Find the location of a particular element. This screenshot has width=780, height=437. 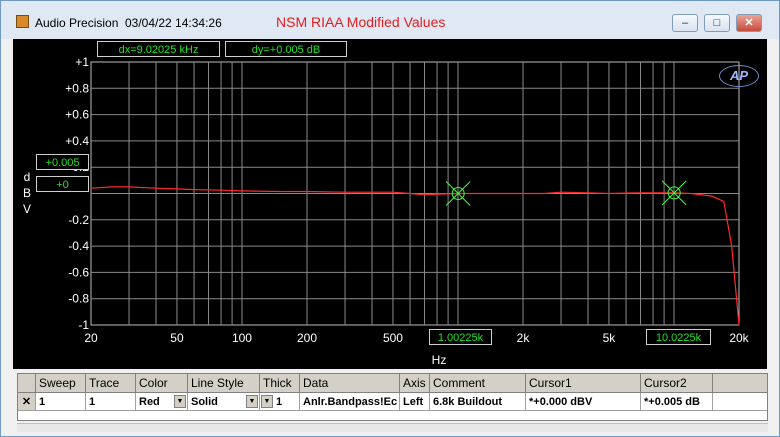

y-tick-label: +0.8 is located at coordinates (77, 88).